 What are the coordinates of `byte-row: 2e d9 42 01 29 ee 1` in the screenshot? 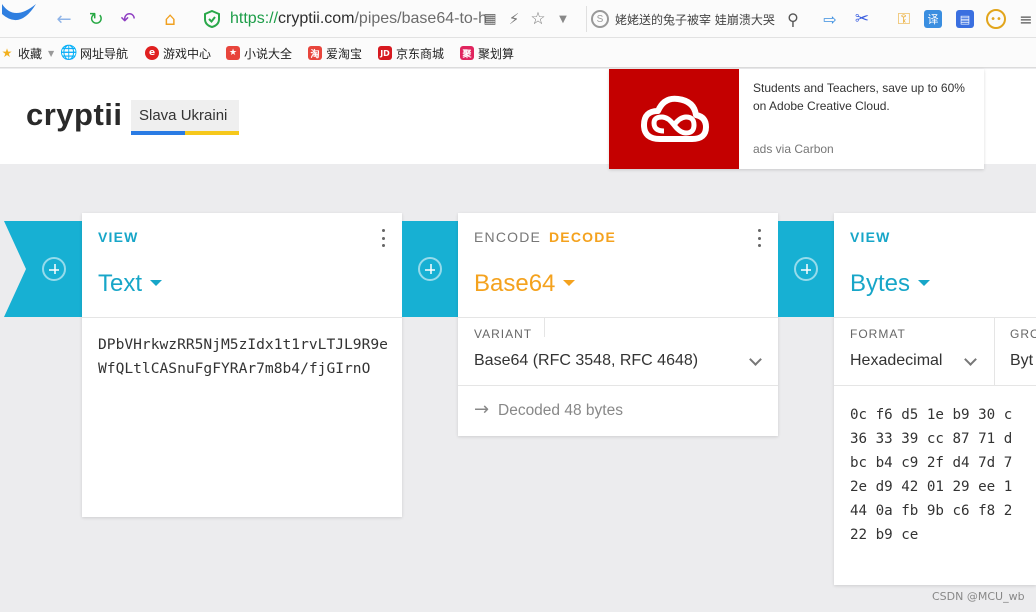 It's located at (931, 487).